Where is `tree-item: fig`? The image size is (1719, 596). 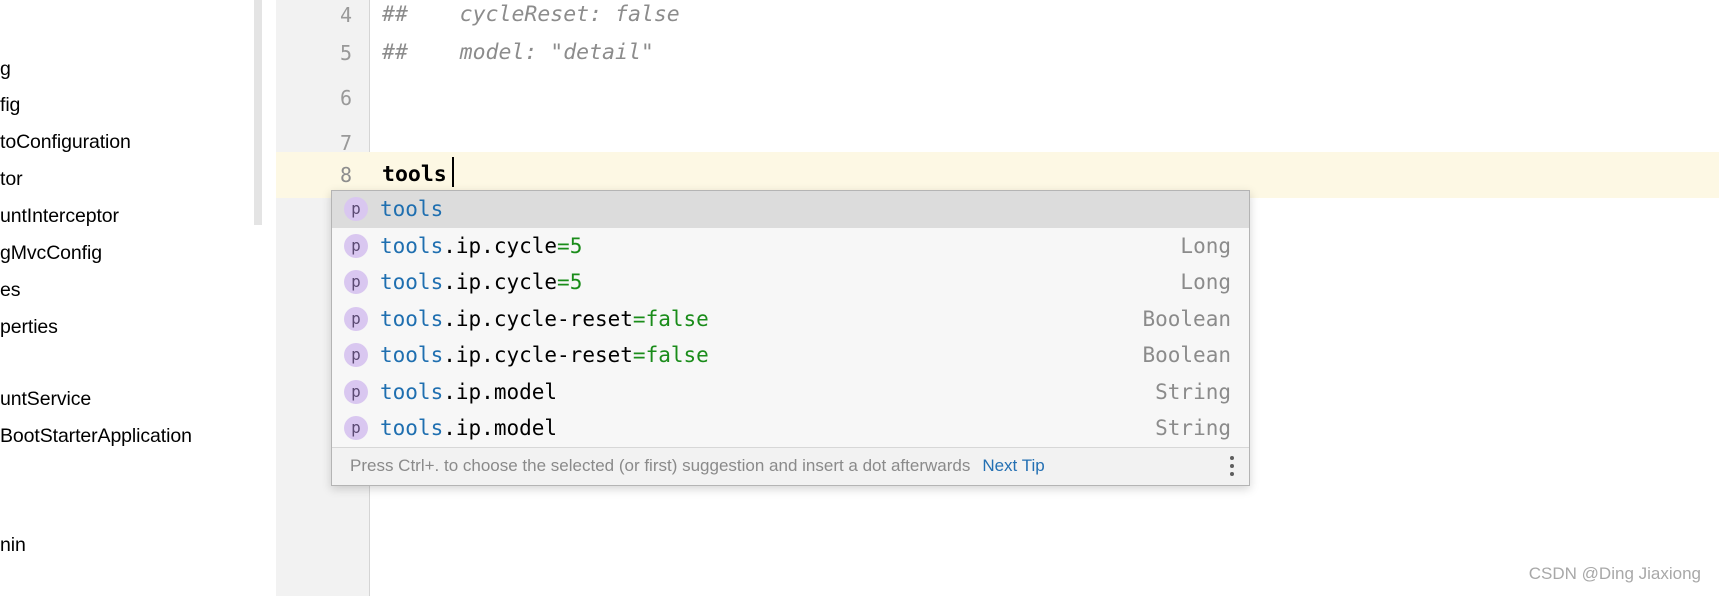
tree-item: fig is located at coordinates (10, 105).